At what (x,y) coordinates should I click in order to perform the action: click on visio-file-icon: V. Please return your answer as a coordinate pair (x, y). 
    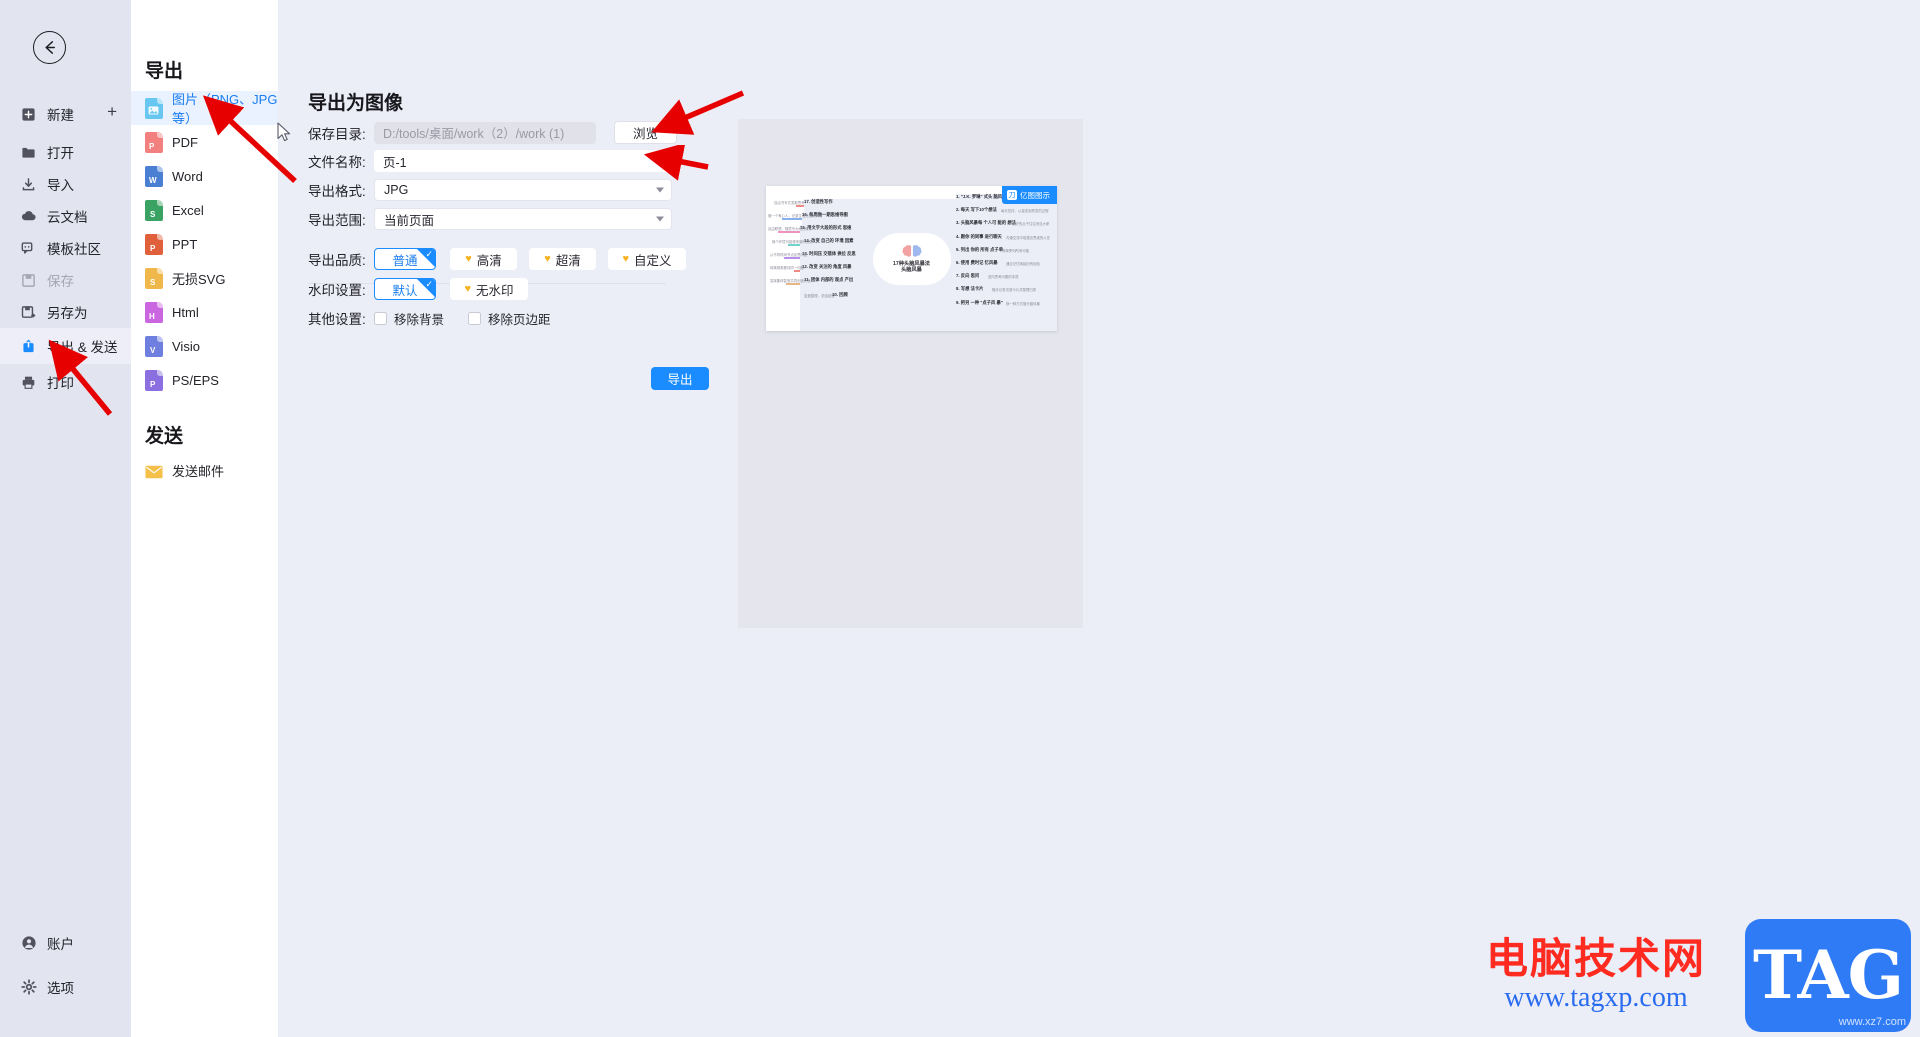
    Looking at the image, I should click on (154, 346).